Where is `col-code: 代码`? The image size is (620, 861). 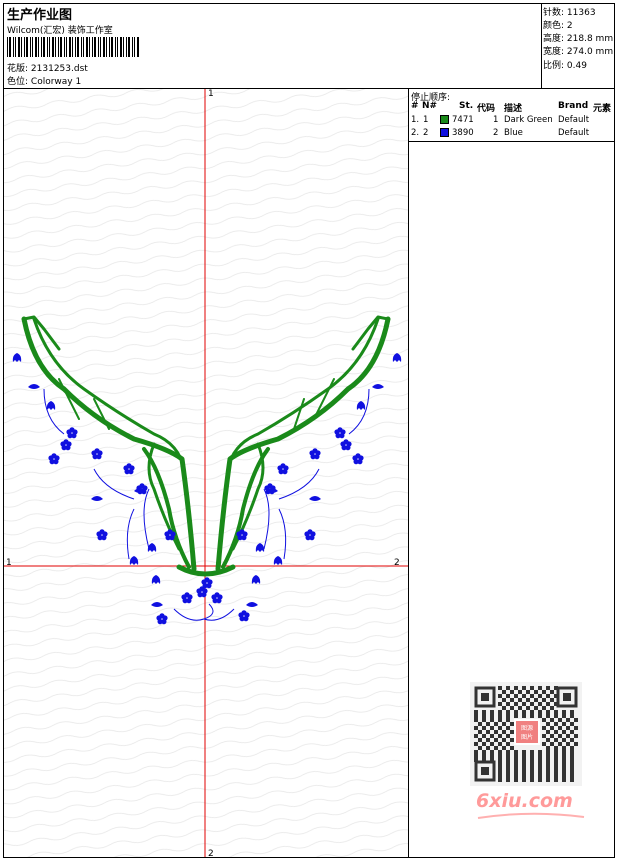
col-code: 代码 is located at coordinates (486, 109).